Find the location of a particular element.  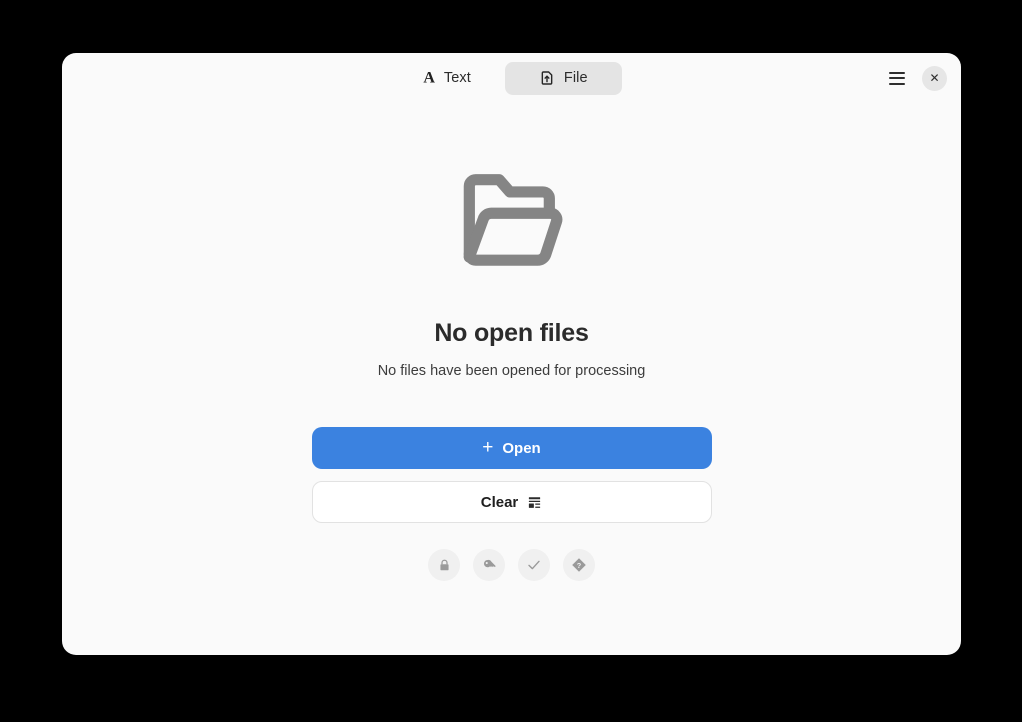

tab-text-label: Text is located at coordinates (457, 78).